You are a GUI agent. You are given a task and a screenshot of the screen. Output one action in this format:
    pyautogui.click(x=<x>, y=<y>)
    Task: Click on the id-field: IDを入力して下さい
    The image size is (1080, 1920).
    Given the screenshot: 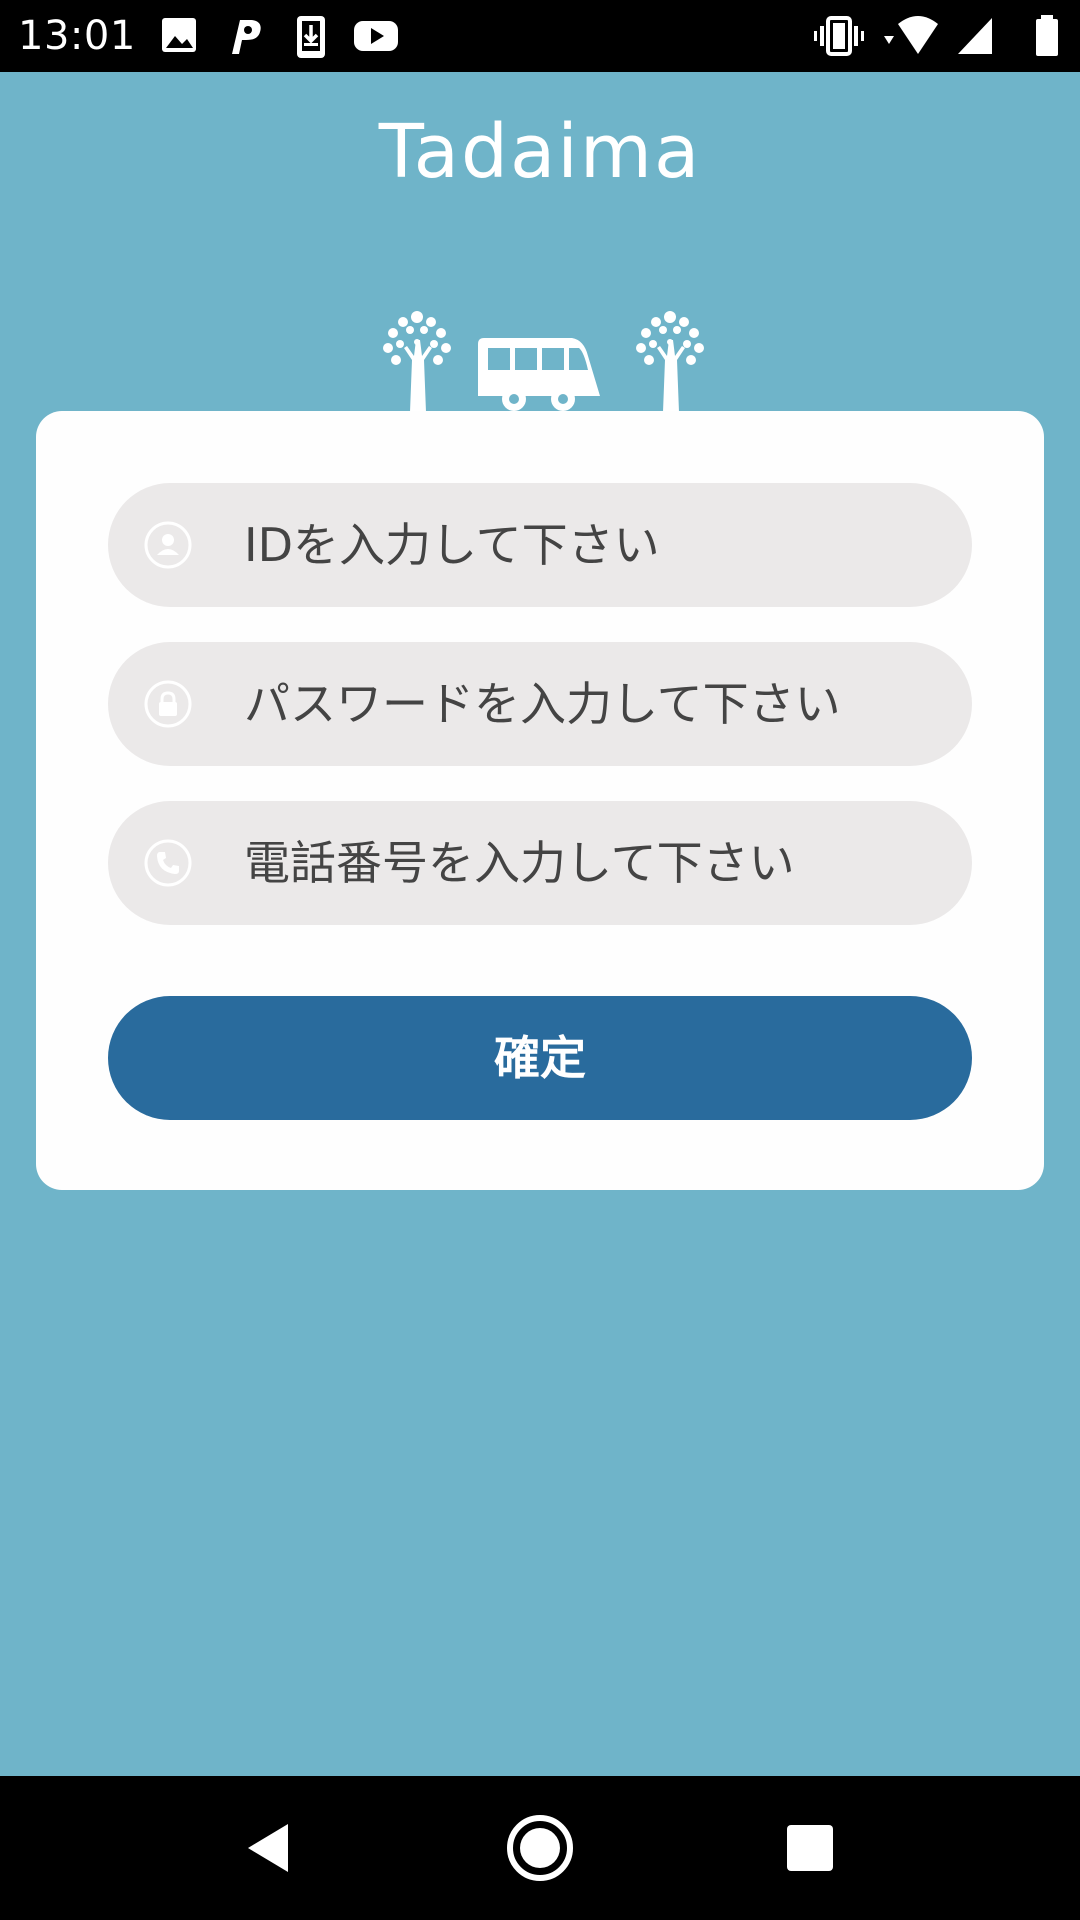 What is the action you would take?
    pyautogui.click(x=540, y=545)
    